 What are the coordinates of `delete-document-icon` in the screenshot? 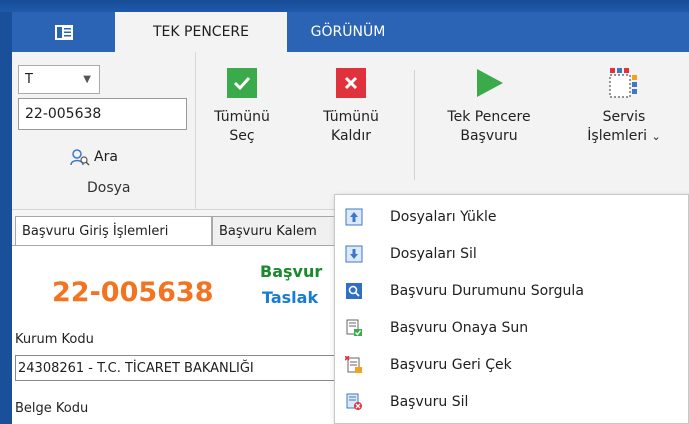 It's located at (354, 401).